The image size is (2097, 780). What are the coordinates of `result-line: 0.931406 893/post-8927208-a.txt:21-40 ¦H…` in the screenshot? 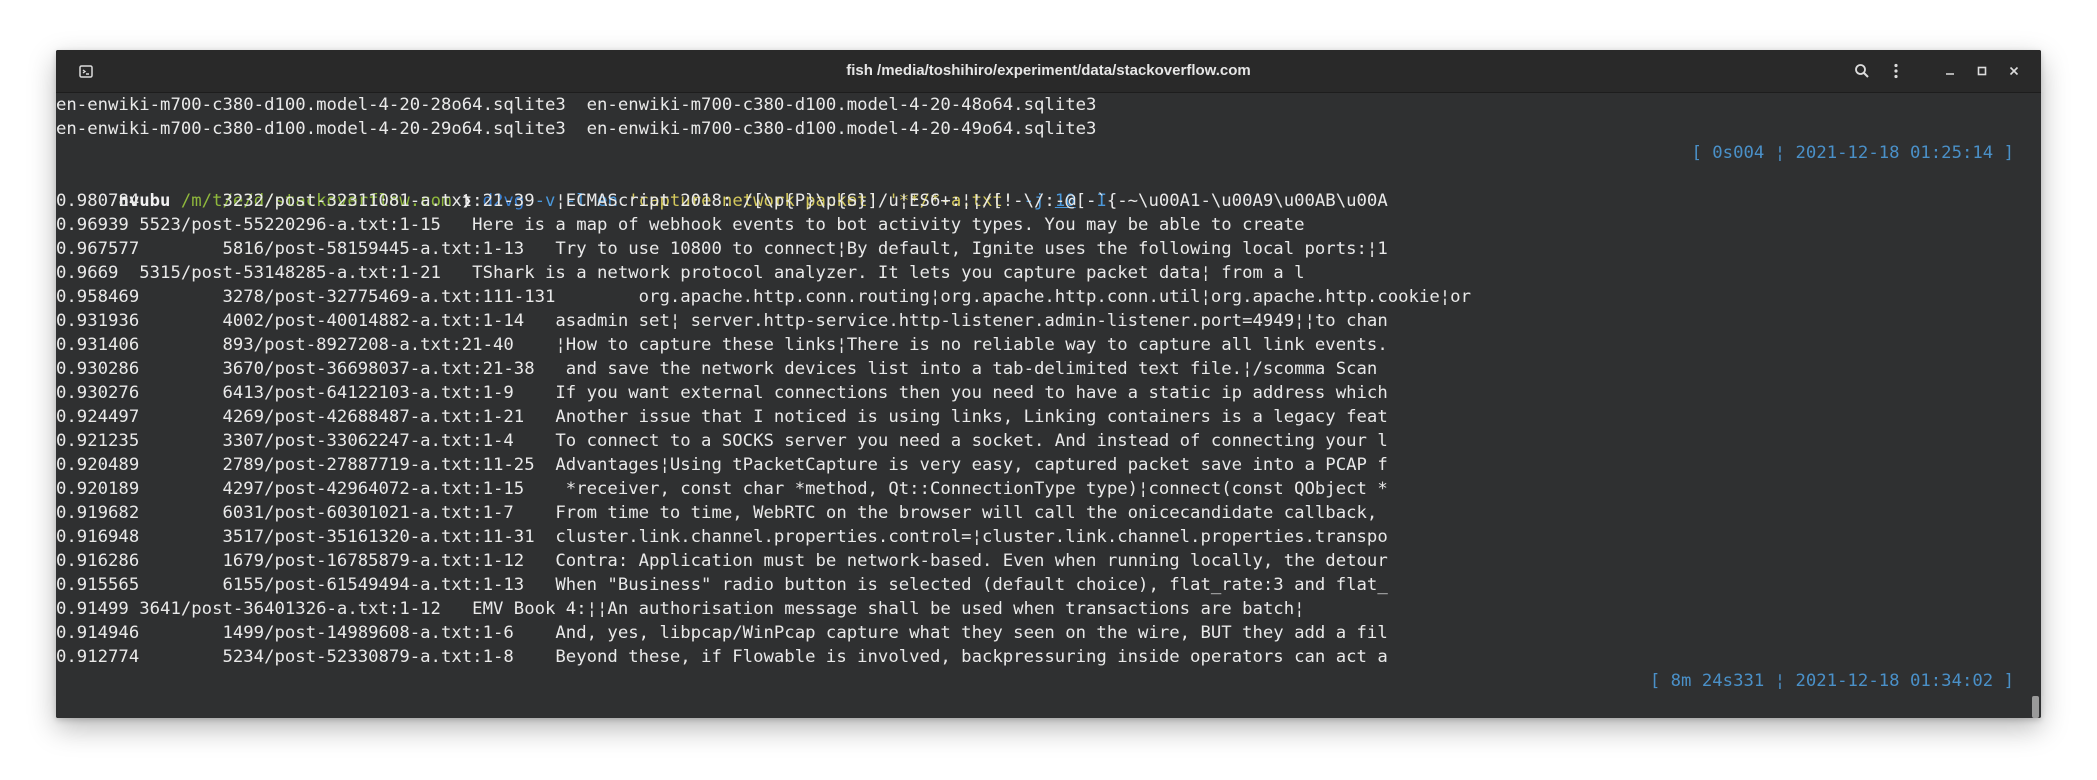 It's located at (722, 345).